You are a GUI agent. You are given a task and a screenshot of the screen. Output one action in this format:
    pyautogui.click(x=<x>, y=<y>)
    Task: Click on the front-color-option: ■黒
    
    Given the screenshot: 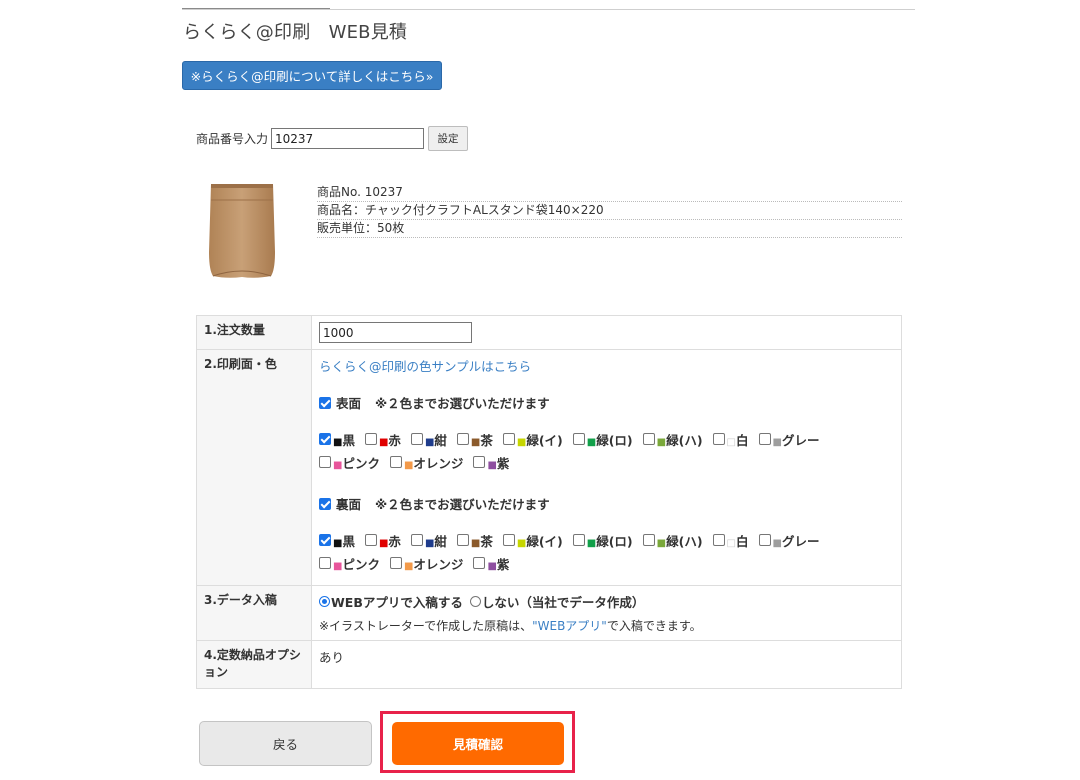 What is the action you would take?
    pyautogui.click(x=337, y=439)
    